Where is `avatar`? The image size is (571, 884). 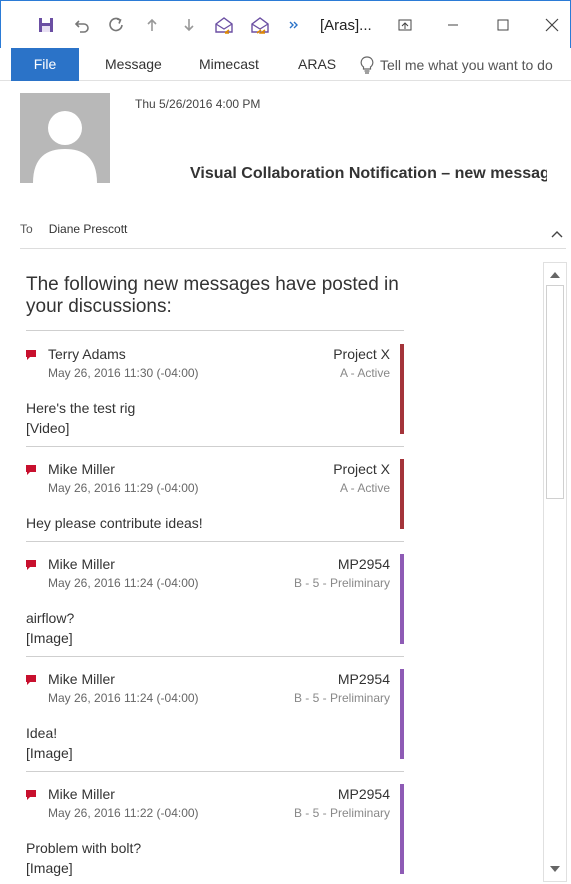
avatar is located at coordinates (65, 138).